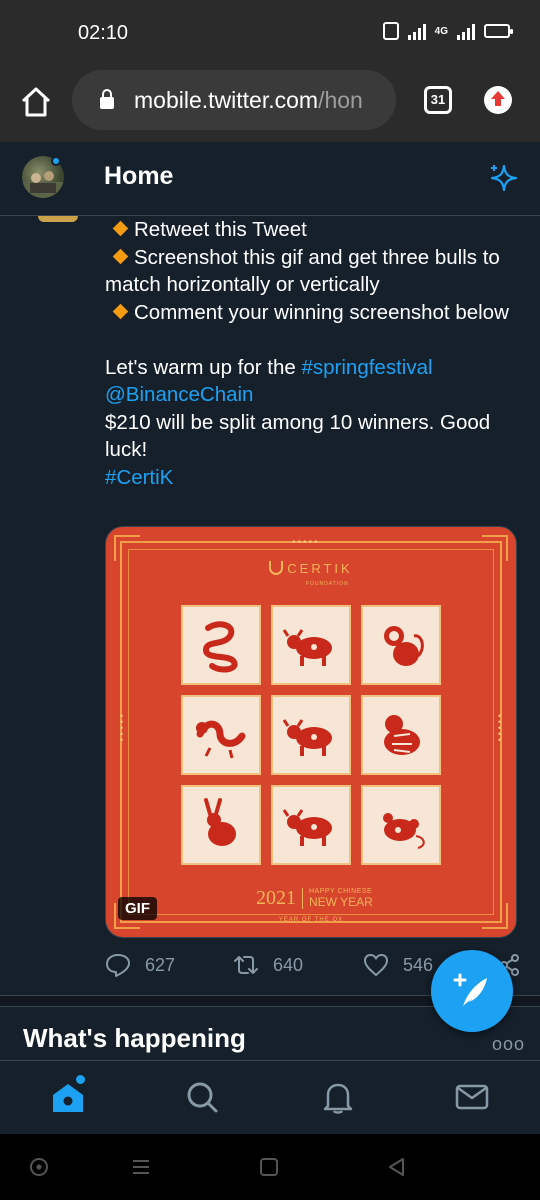 The height and width of the screenshot is (1200, 540). Describe the element at coordinates (508, 1044) in the screenshot. I see `more-options-icon: ooo` at that location.